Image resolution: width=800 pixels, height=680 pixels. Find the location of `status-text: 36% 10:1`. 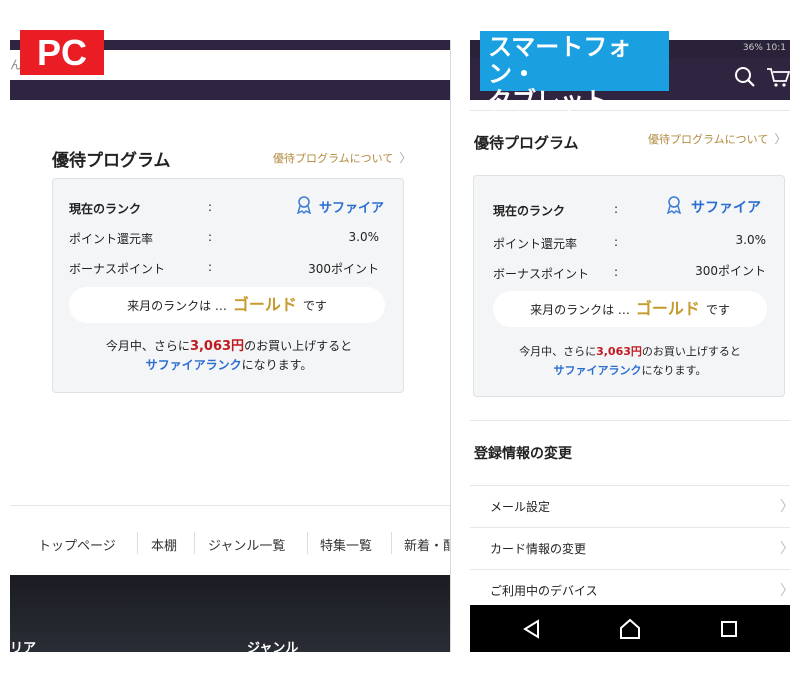

status-text: 36% 10:1 is located at coordinates (764, 48).